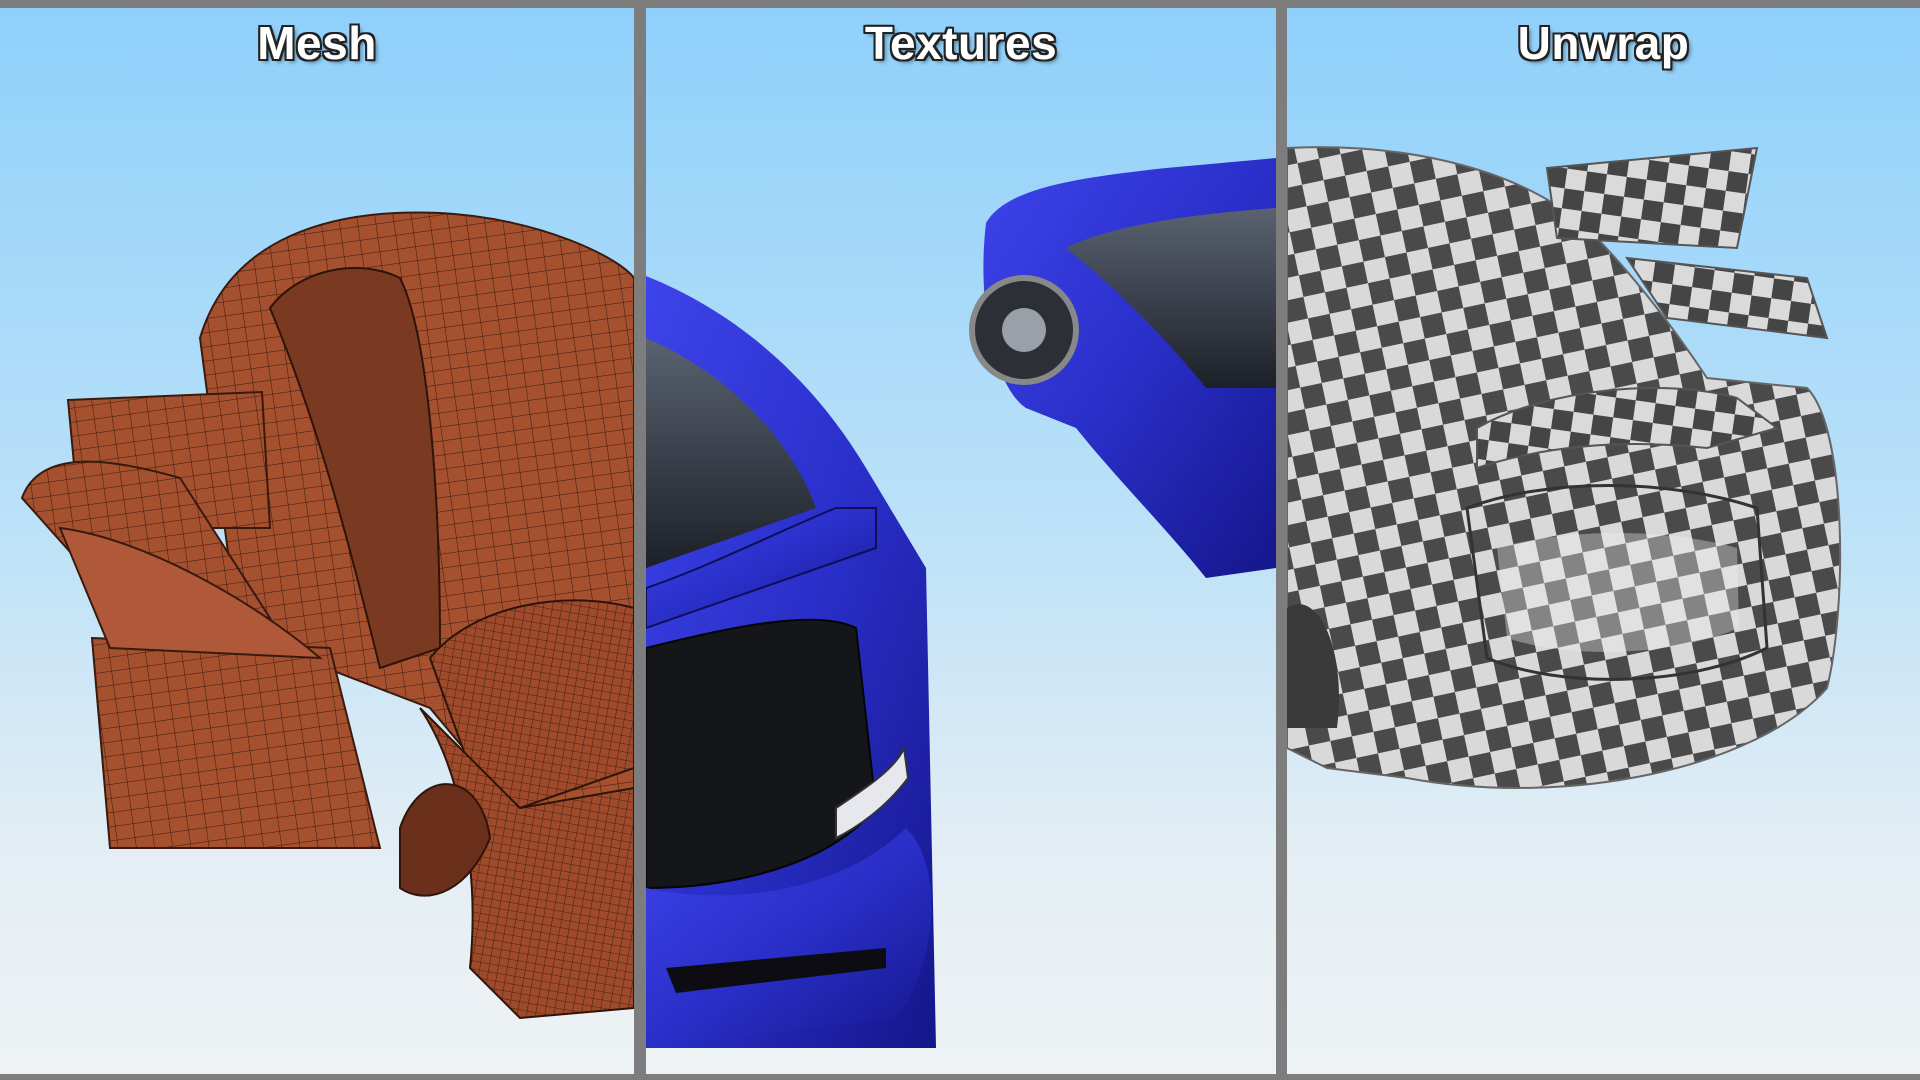 The height and width of the screenshot is (1080, 1920). Describe the element at coordinates (961, 43) in the screenshot. I see `panel-title-textures: Textures` at that location.